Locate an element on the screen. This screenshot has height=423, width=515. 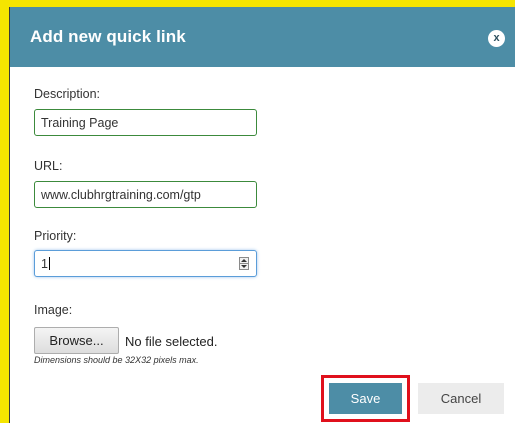
description-field is located at coordinates (145, 122).